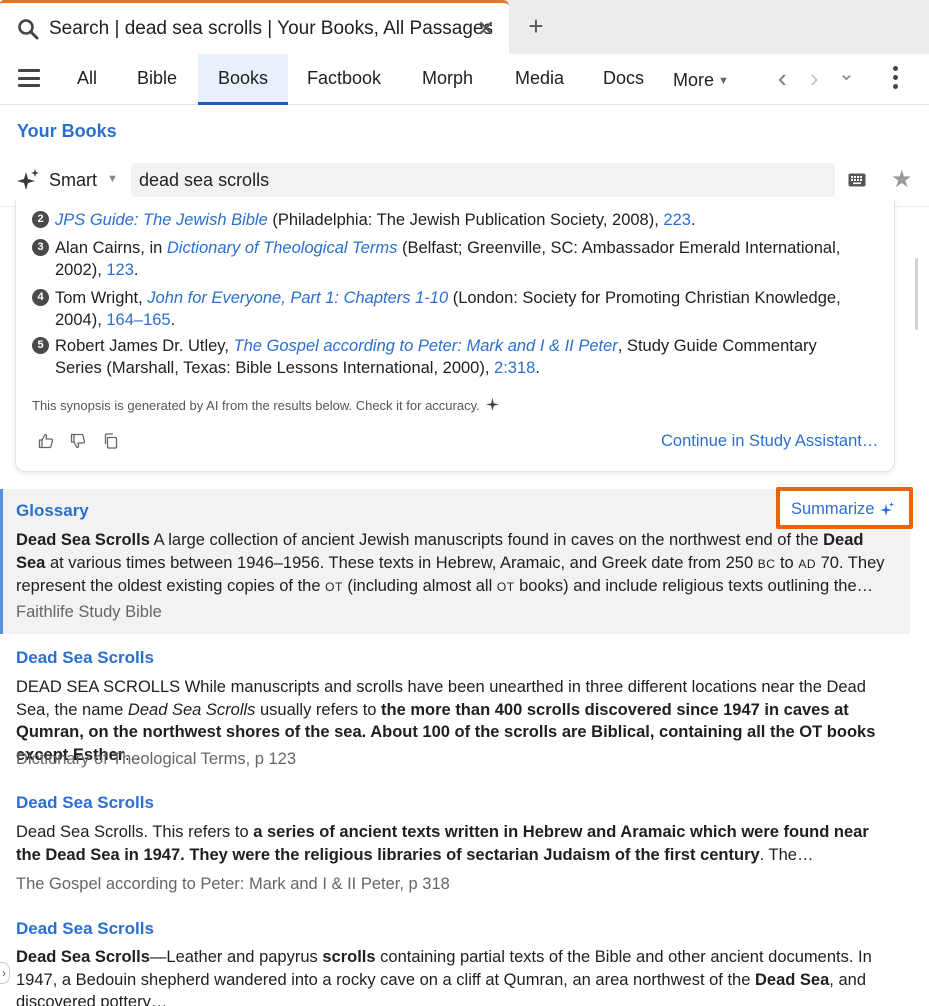 The height and width of the screenshot is (1006, 929). I want to click on tab-more: More ▼, so click(701, 80).